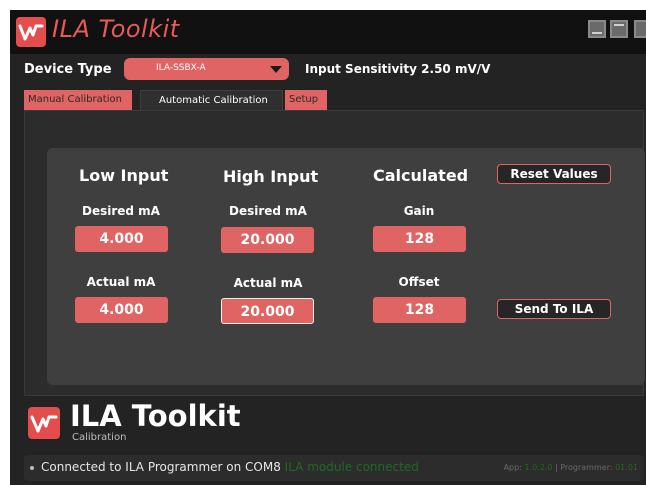 The width and height of the screenshot is (646, 485). What do you see at coordinates (583, 467) in the screenshot?
I see `programmer-version-label: | Programmer:` at bounding box center [583, 467].